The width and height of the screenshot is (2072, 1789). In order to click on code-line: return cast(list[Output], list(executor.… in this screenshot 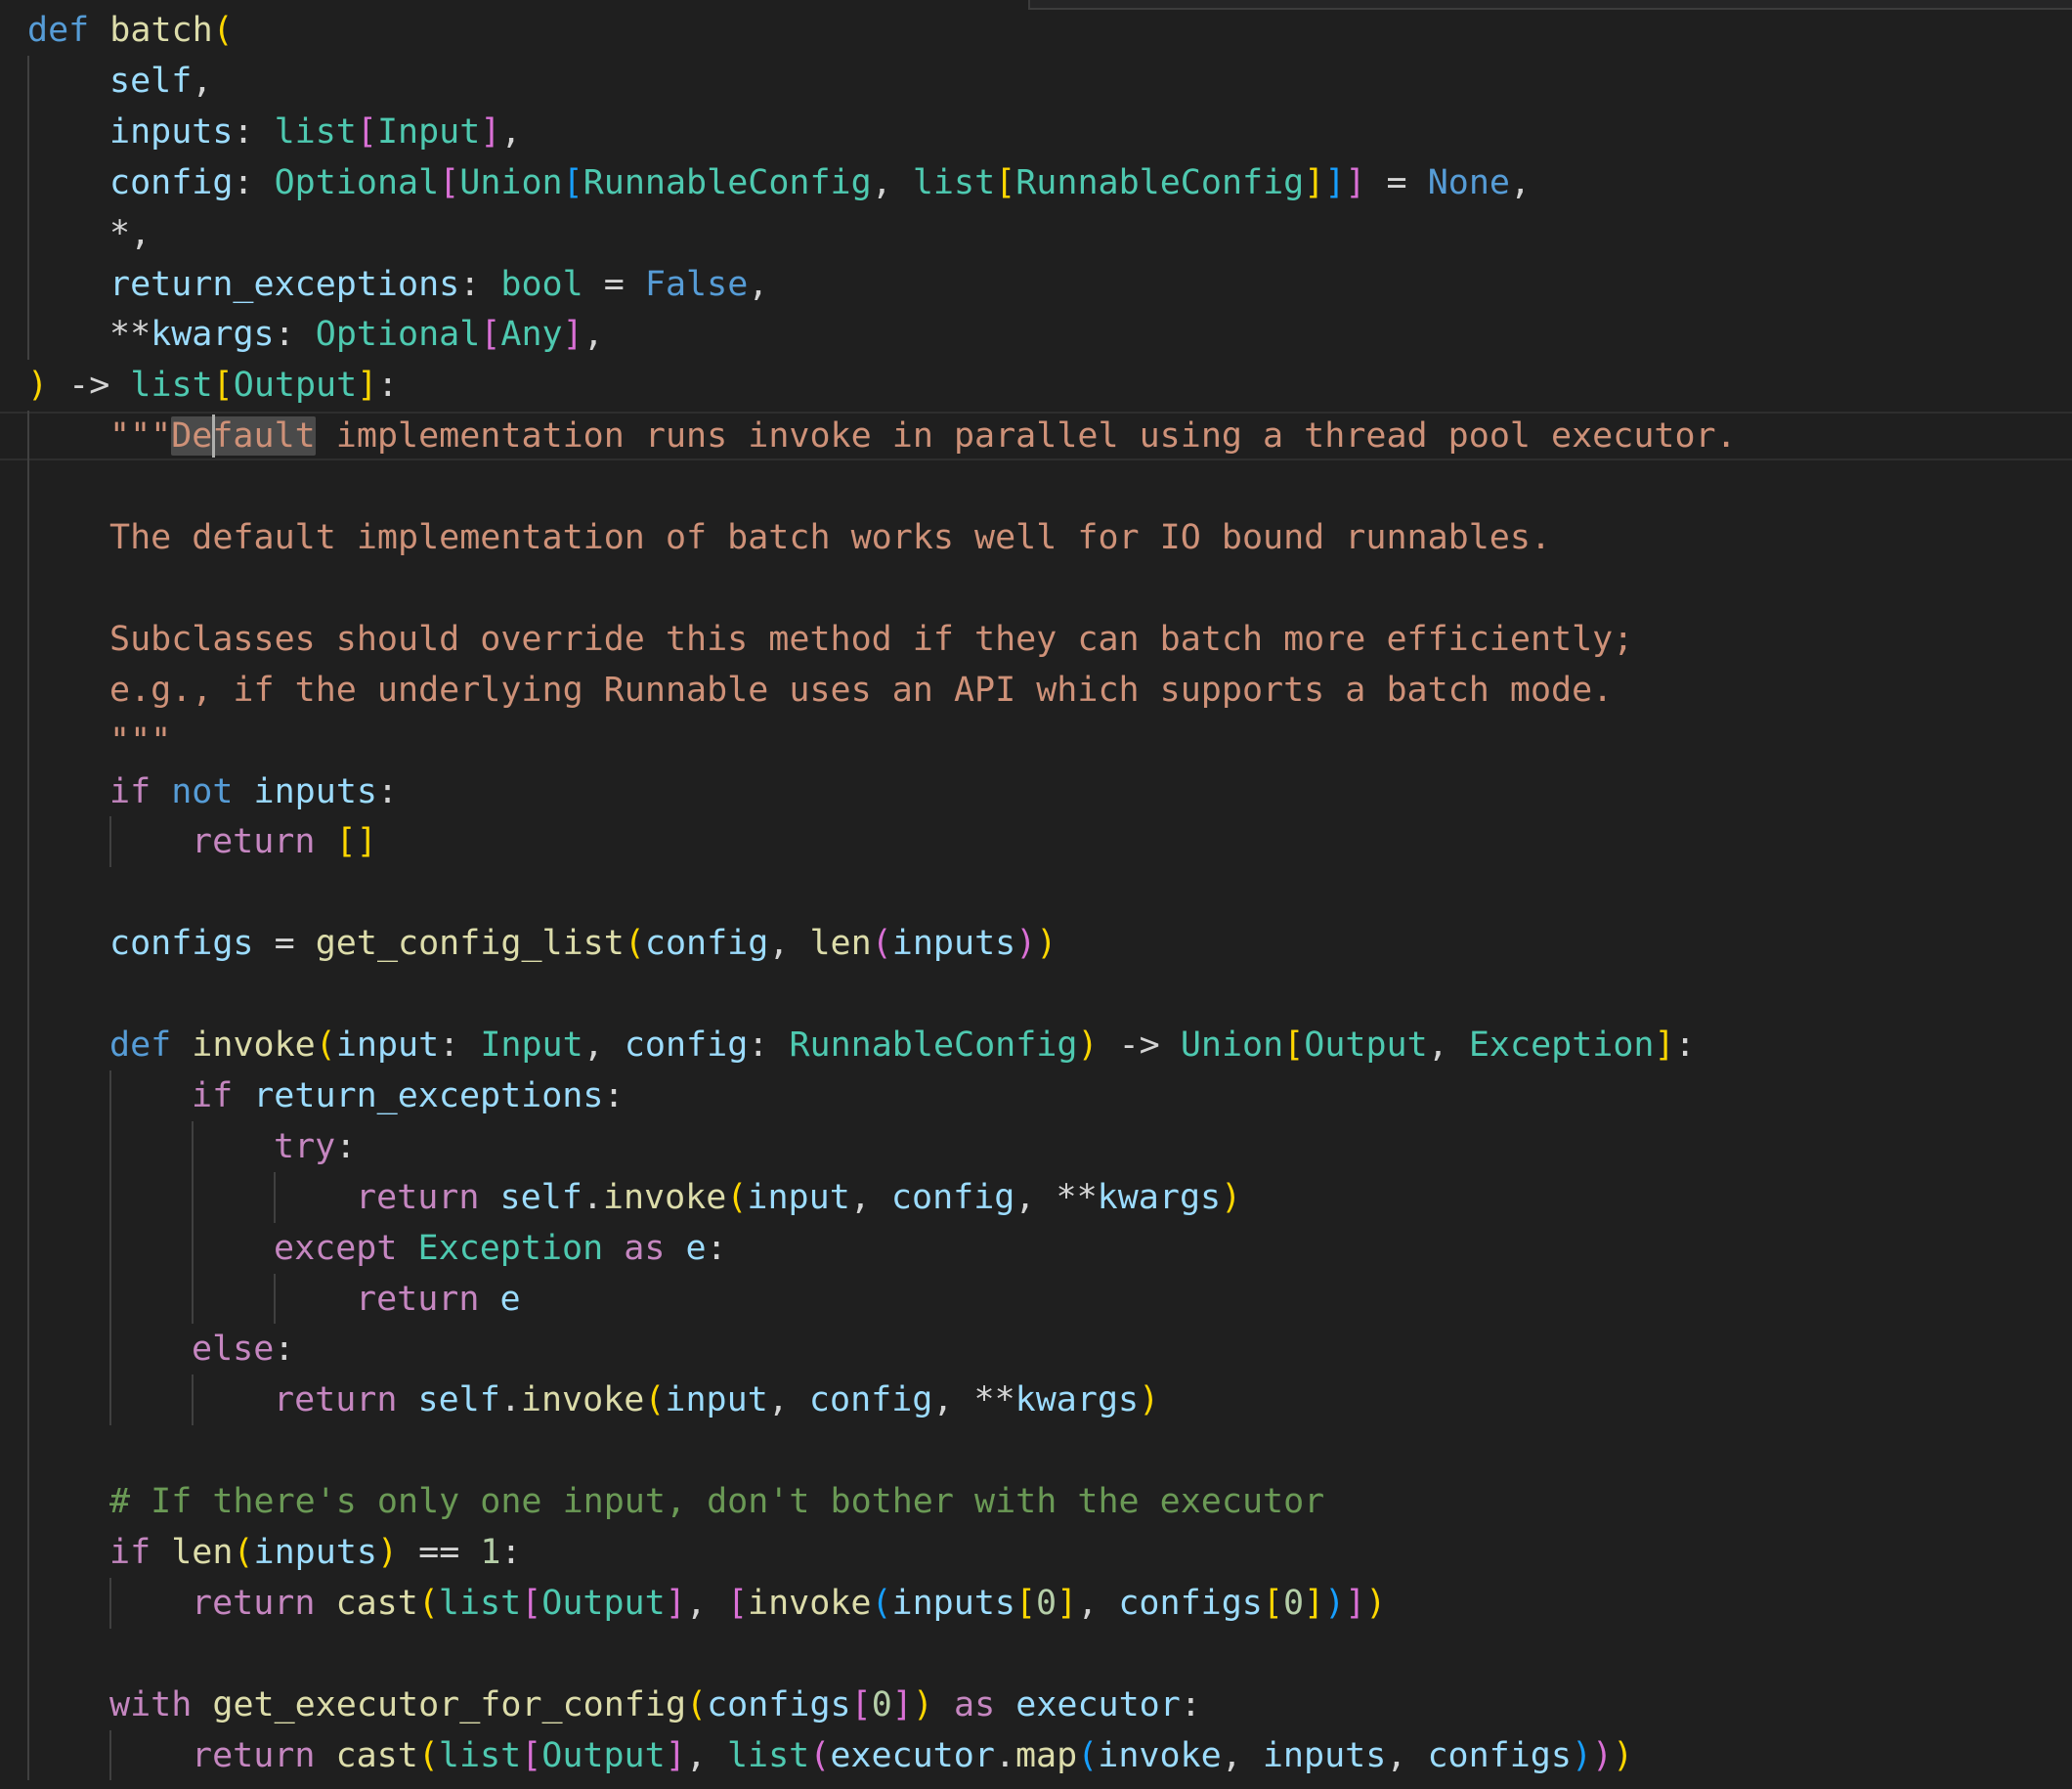, I will do `click(912, 1756)`.